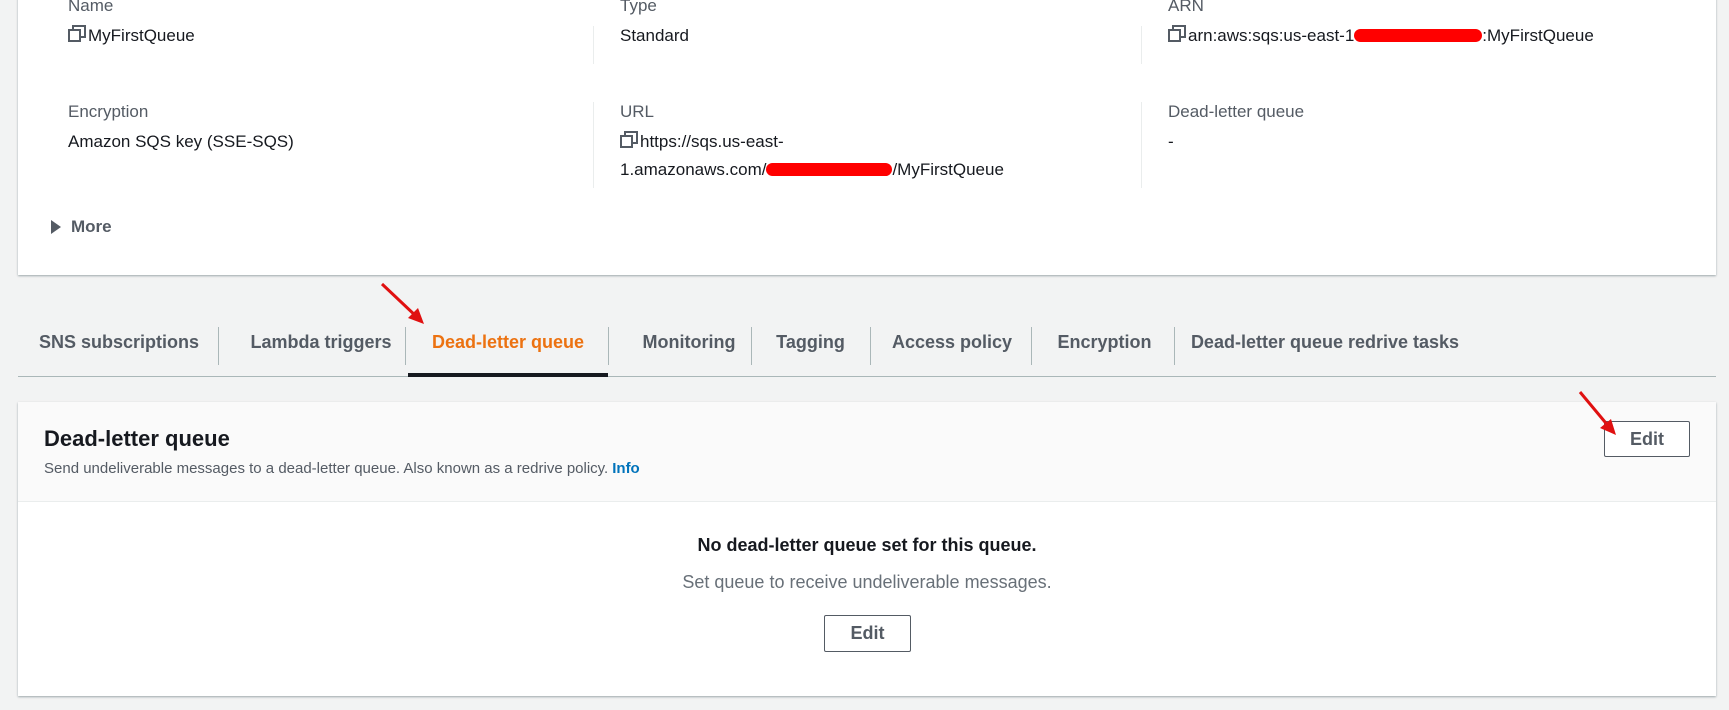 The height and width of the screenshot is (710, 1729). What do you see at coordinates (654, 35) in the screenshot?
I see `type-value: Standard` at bounding box center [654, 35].